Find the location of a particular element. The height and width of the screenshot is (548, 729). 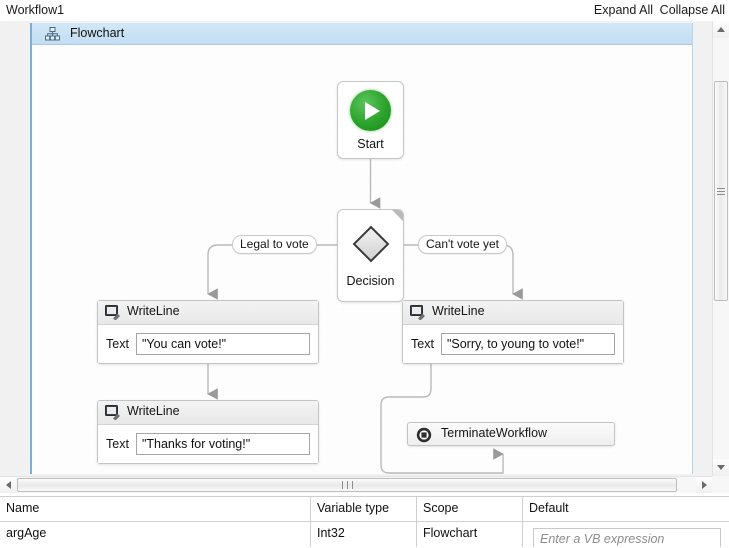

branch-label-false: Can't vote yet is located at coordinates (462, 244).